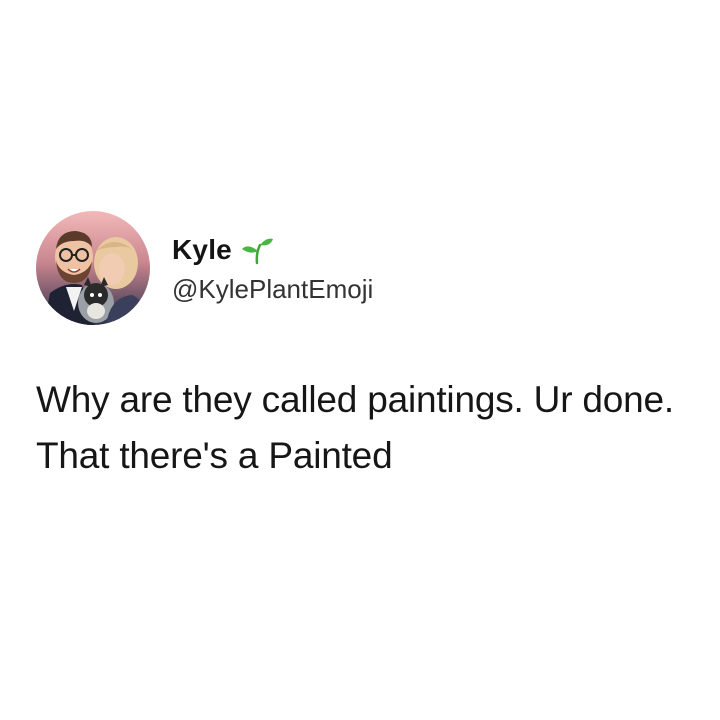  What do you see at coordinates (202, 250) in the screenshot?
I see `display-name: Kyle` at bounding box center [202, 250].